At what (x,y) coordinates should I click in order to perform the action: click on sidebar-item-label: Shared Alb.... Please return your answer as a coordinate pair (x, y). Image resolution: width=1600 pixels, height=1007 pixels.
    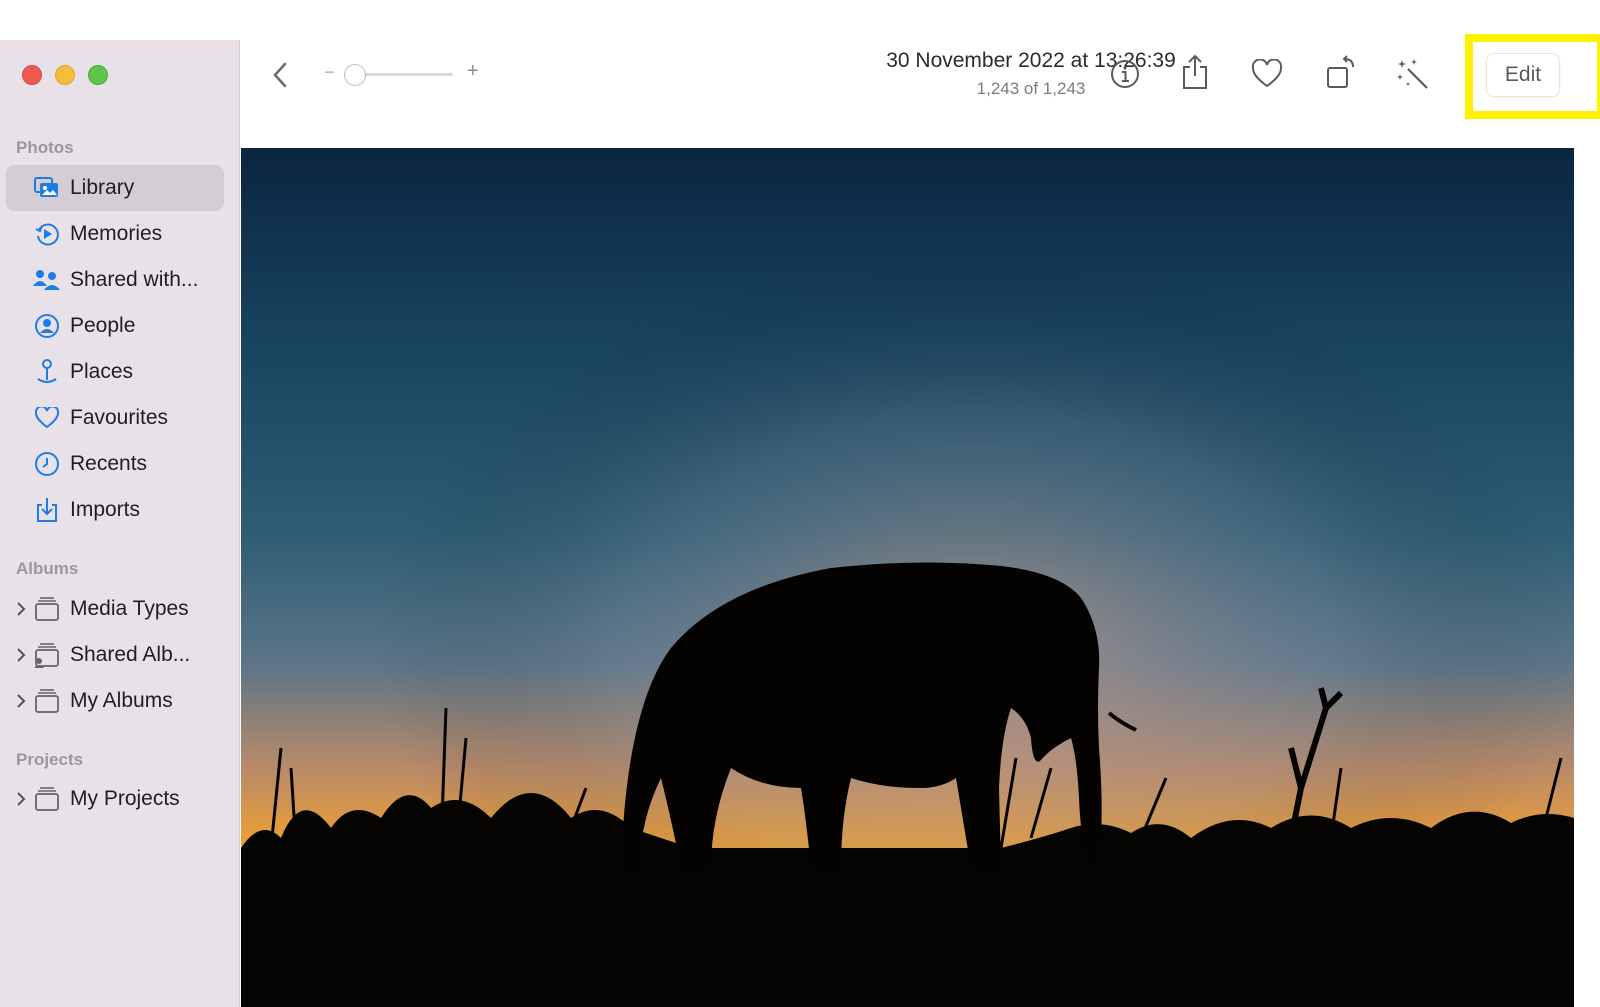
    Looking at the image, I should click on (130, 654).